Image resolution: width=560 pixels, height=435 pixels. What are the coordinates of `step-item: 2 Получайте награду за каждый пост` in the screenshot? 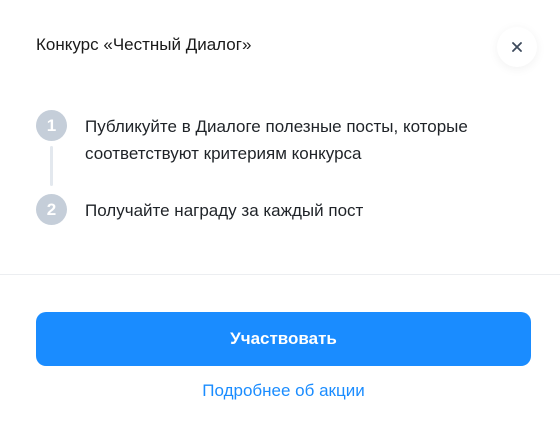 It's located at (199, 209).